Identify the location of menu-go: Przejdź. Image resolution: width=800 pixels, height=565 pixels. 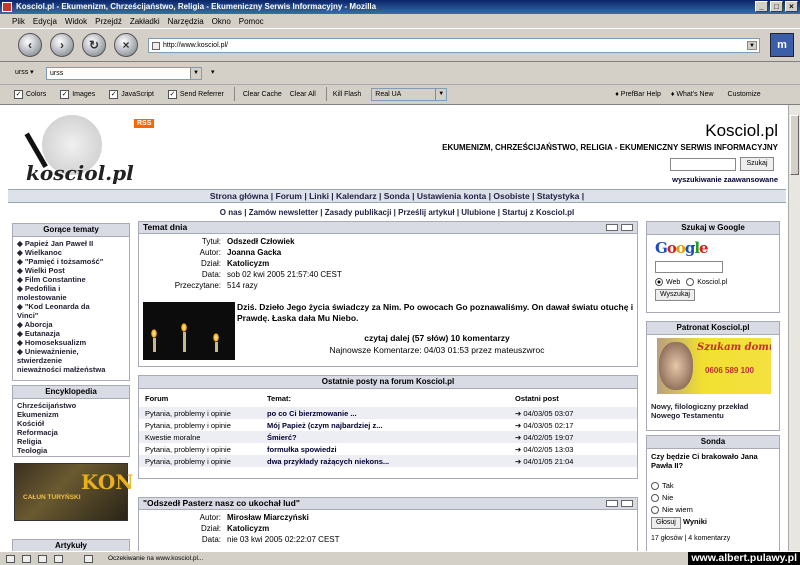
(108, 21).